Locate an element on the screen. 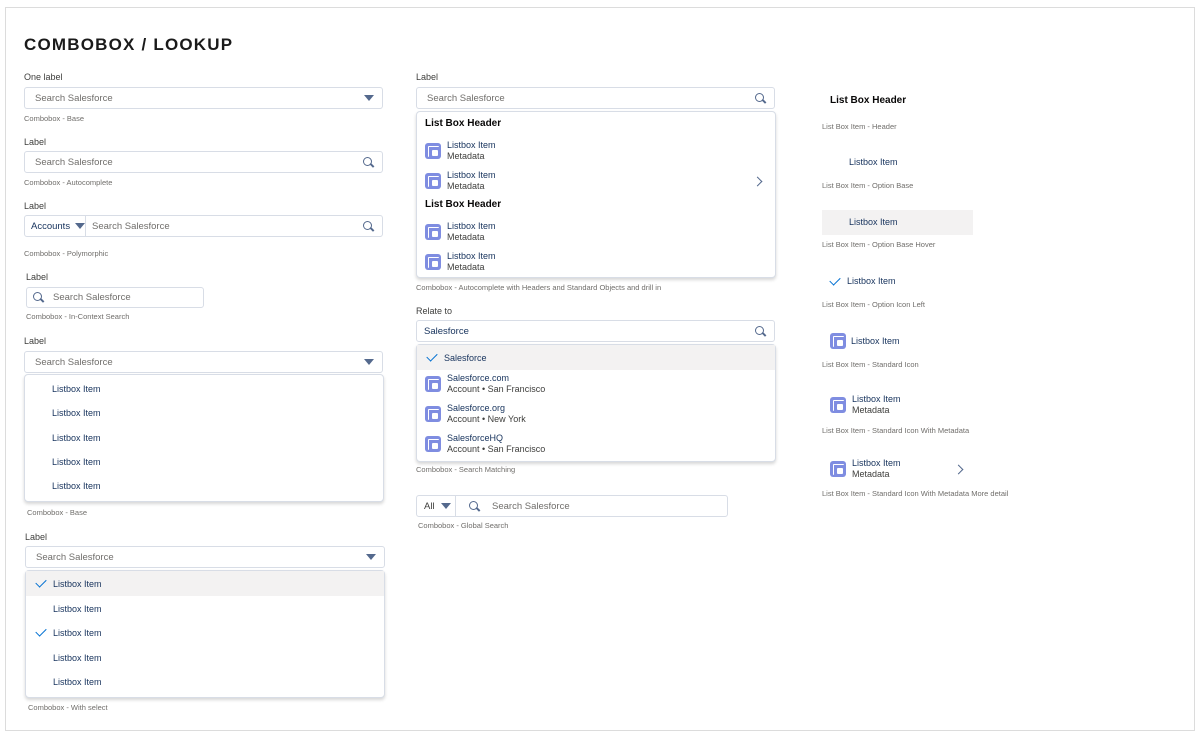 The width and height of the screenshot is (1200, 737). standard-icon-sample: Listbox Item is located at coordinates (865, 341).